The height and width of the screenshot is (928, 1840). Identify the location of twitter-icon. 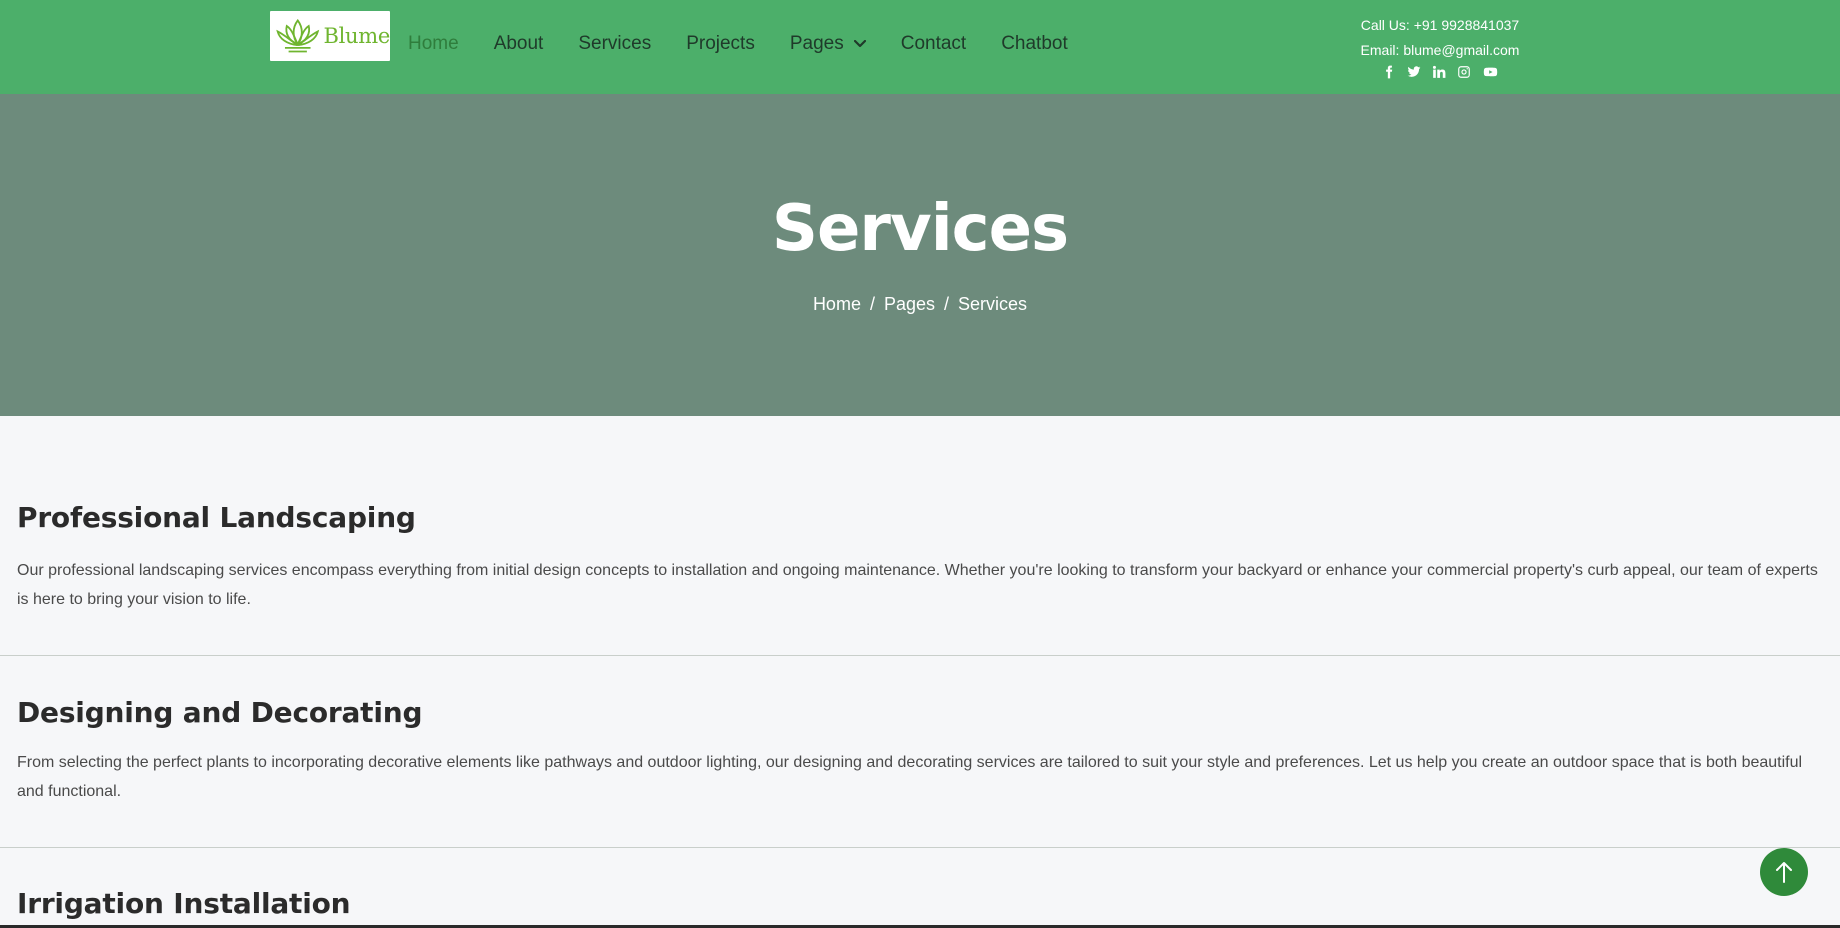
(1414, 72).